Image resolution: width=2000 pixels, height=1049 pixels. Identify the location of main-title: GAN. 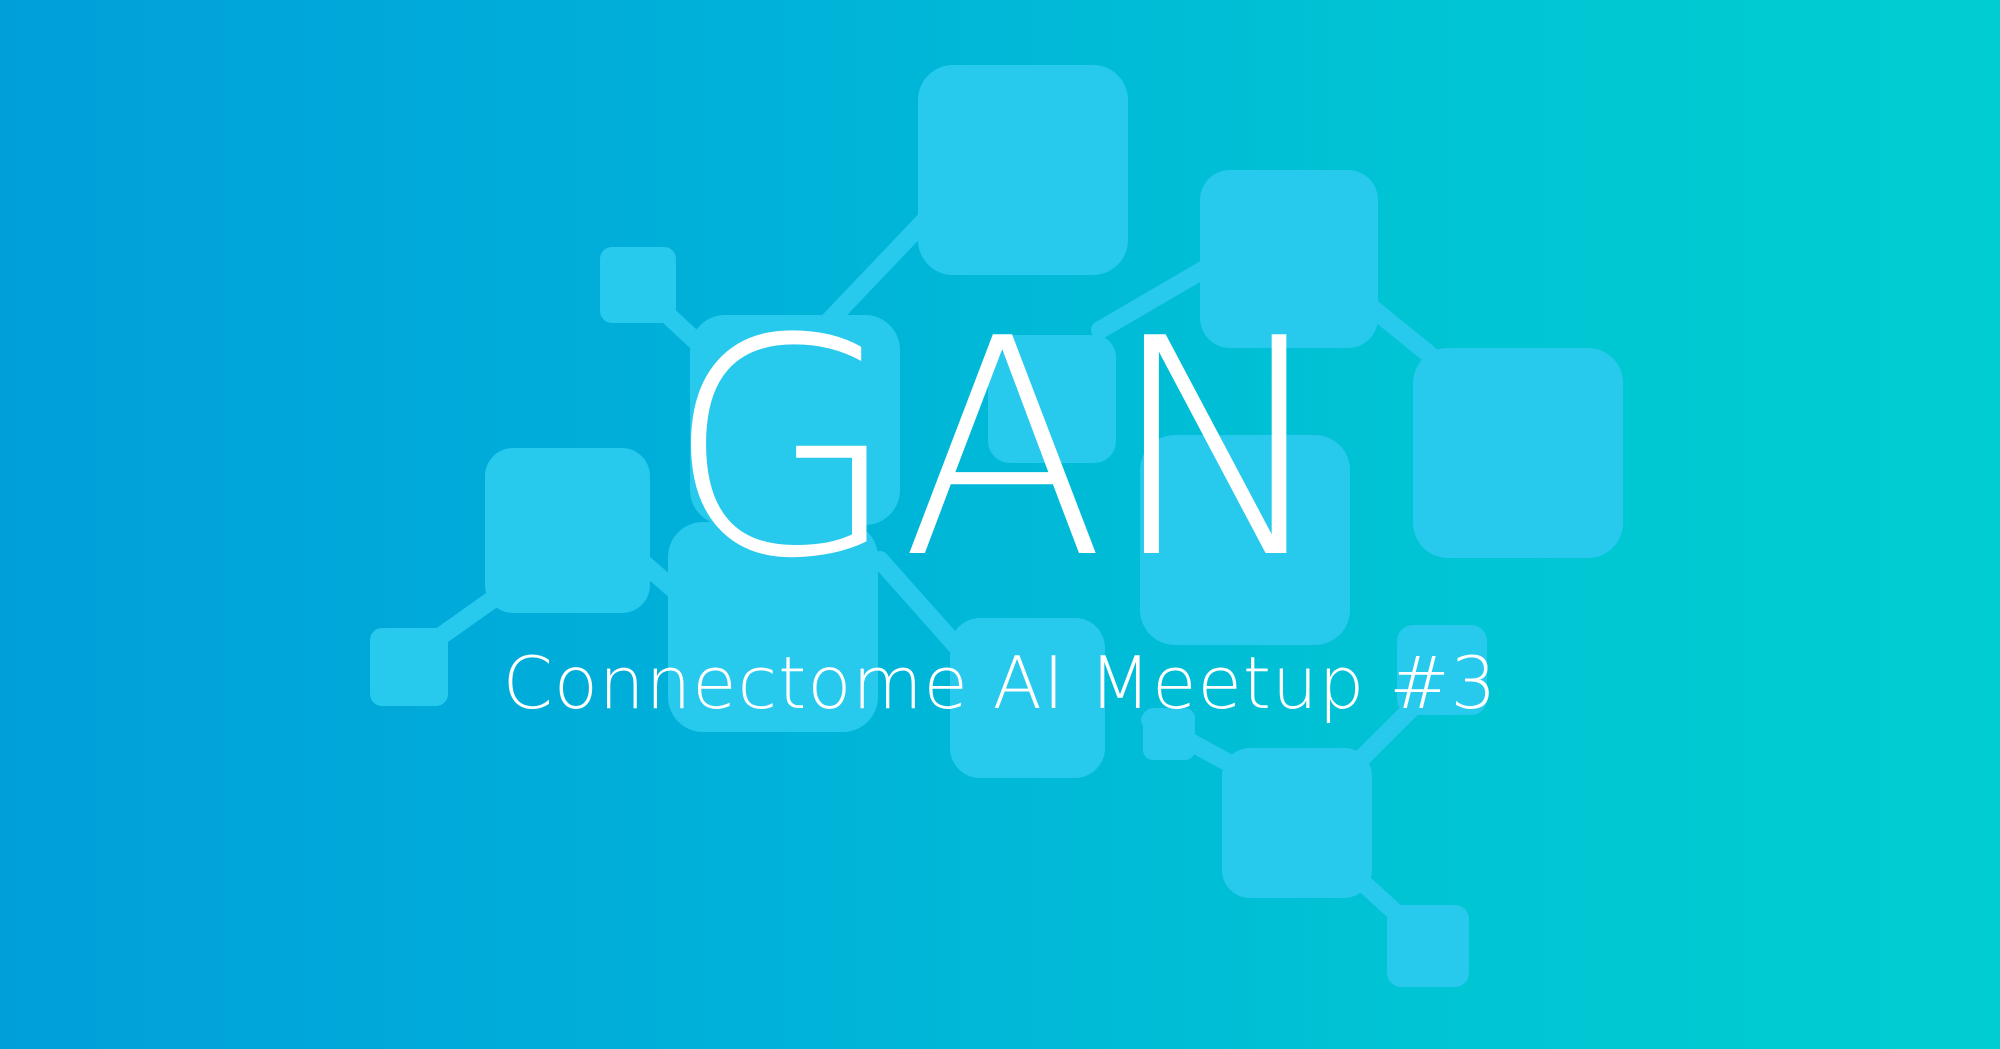
(1000, 449).